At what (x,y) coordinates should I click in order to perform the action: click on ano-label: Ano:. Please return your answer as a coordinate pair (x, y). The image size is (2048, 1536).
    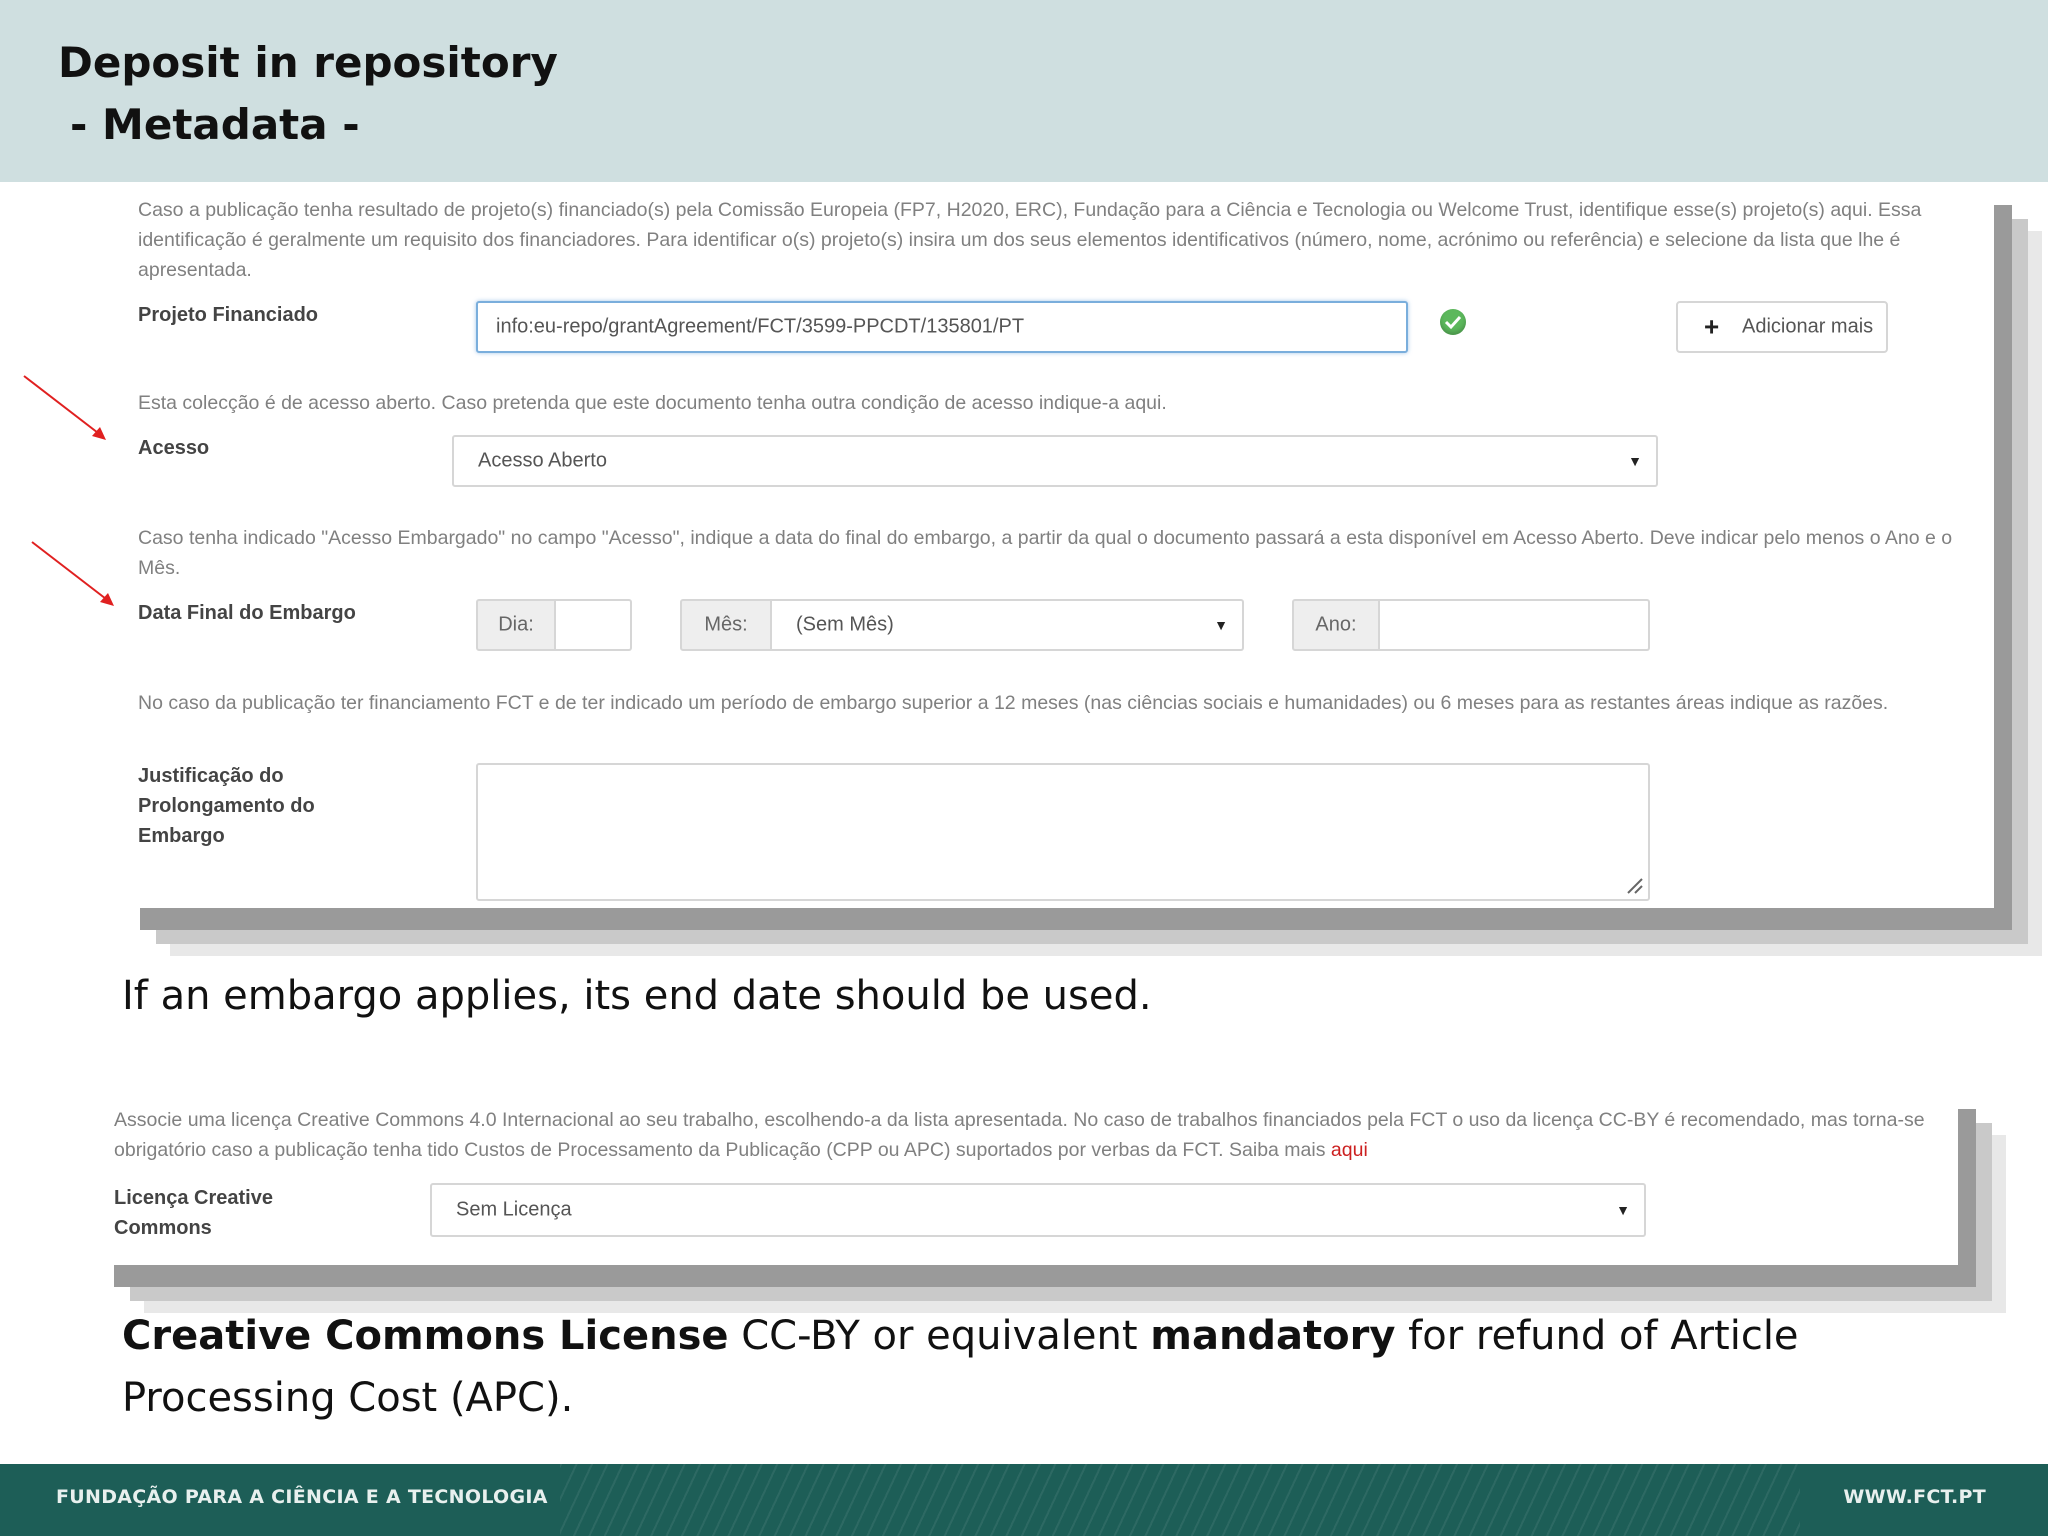
    Looking at the image, I should click on (1336, 624).